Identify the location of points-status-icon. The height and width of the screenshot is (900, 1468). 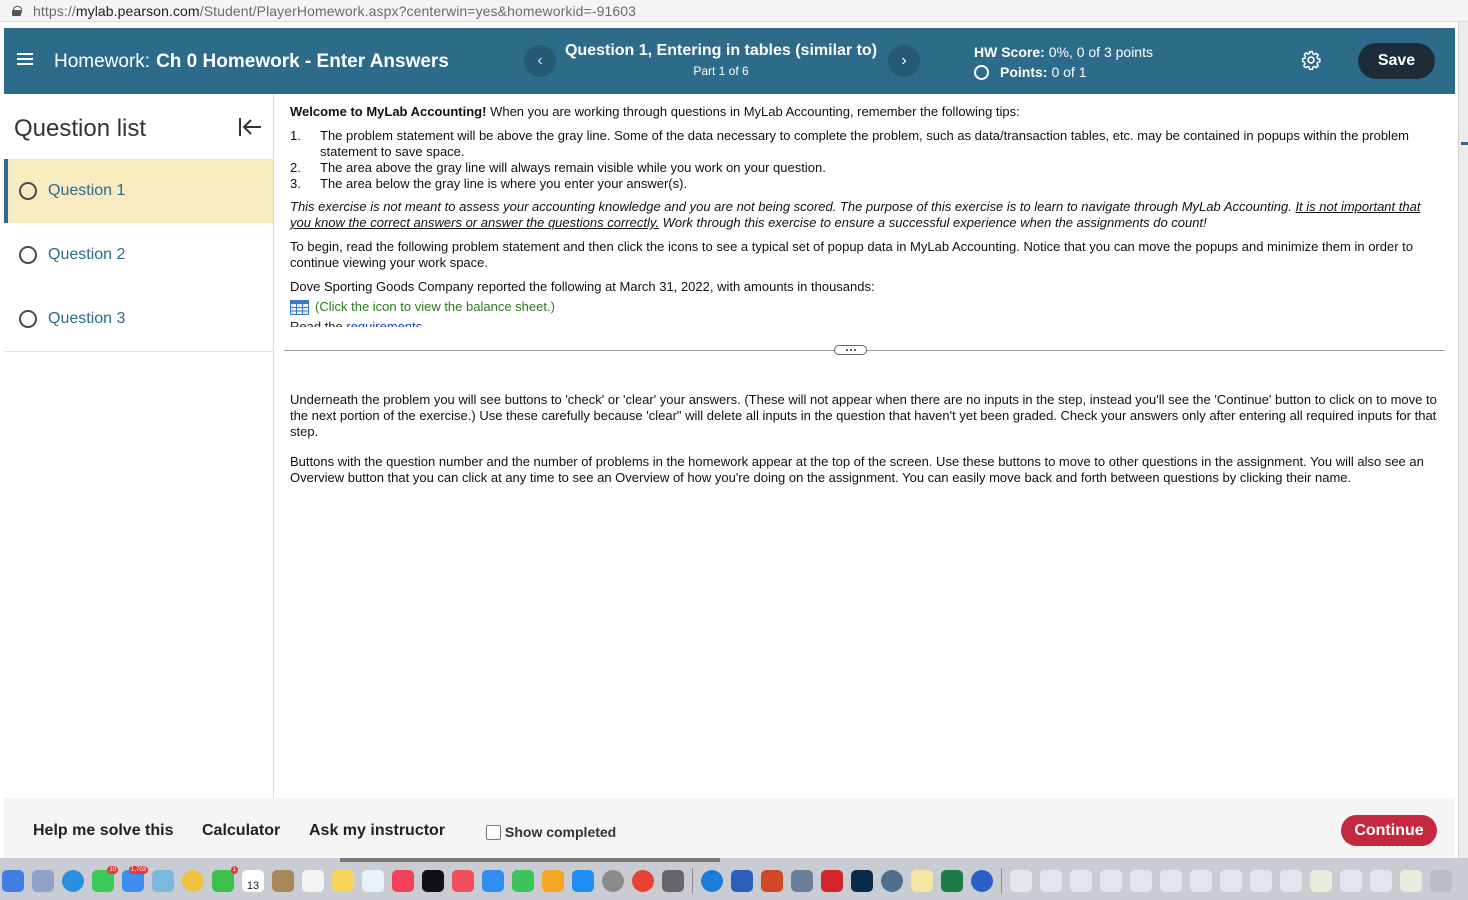
(981, 72).